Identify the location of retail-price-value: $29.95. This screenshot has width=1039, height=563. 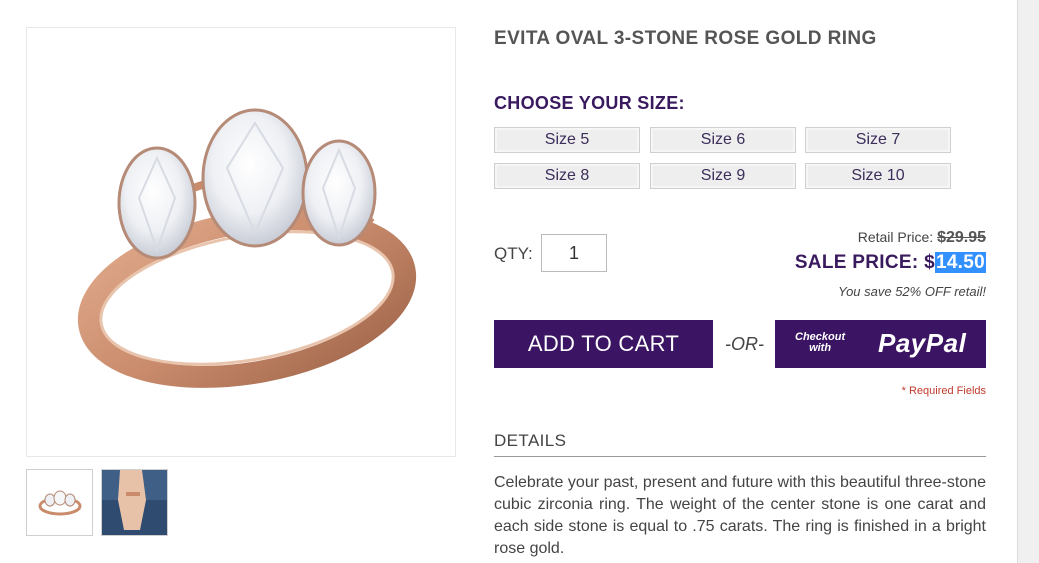
(961, 237).